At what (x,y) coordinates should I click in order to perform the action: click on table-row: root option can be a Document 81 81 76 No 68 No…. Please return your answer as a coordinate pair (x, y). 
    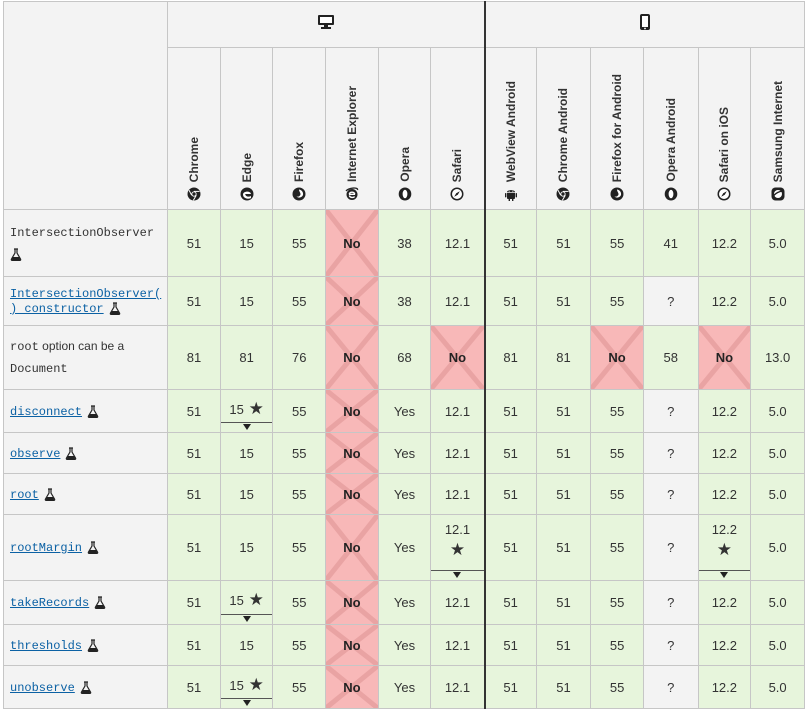
    Looking at the image, I should click on (403, 357).